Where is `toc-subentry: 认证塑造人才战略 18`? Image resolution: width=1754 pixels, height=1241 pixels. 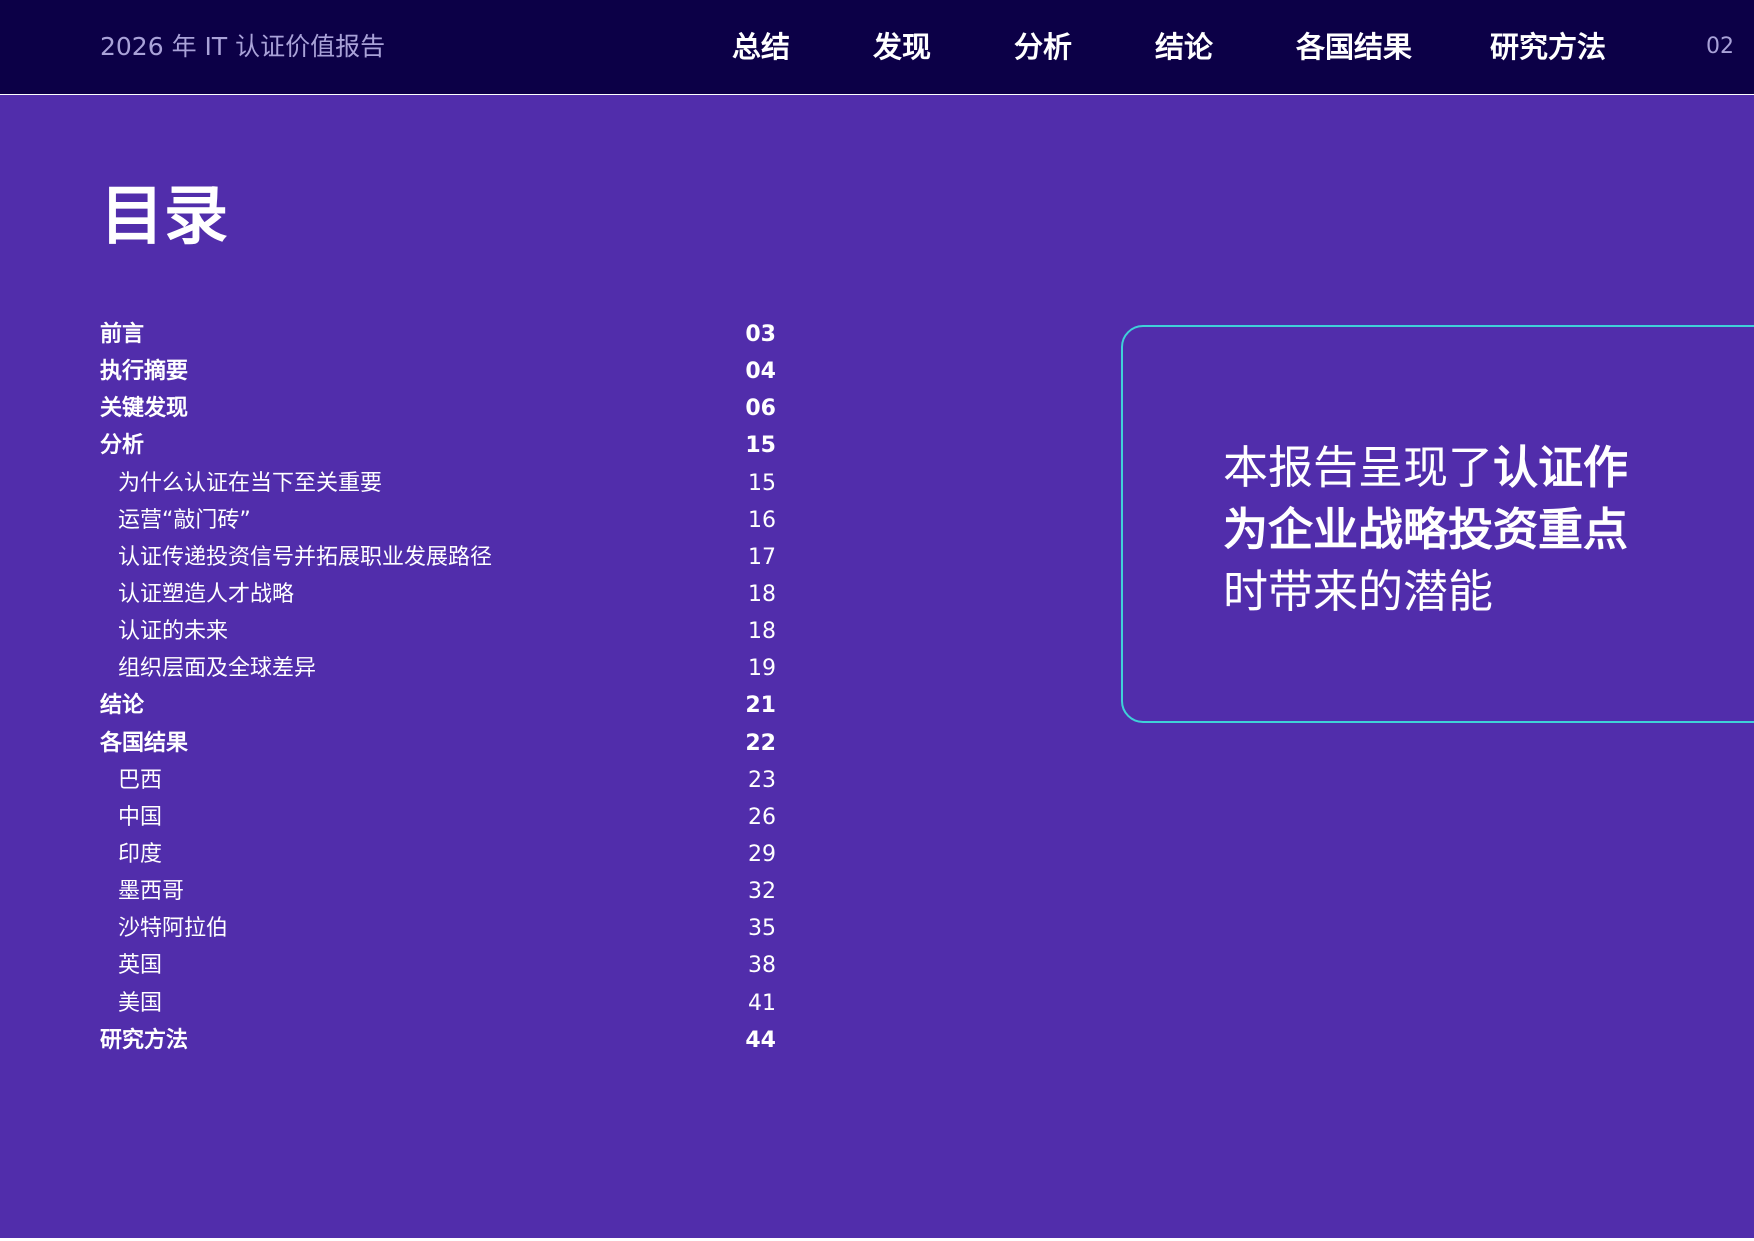
toc-subentry: 认证塑造人才战略 18 is located at coordinates (438, 594).